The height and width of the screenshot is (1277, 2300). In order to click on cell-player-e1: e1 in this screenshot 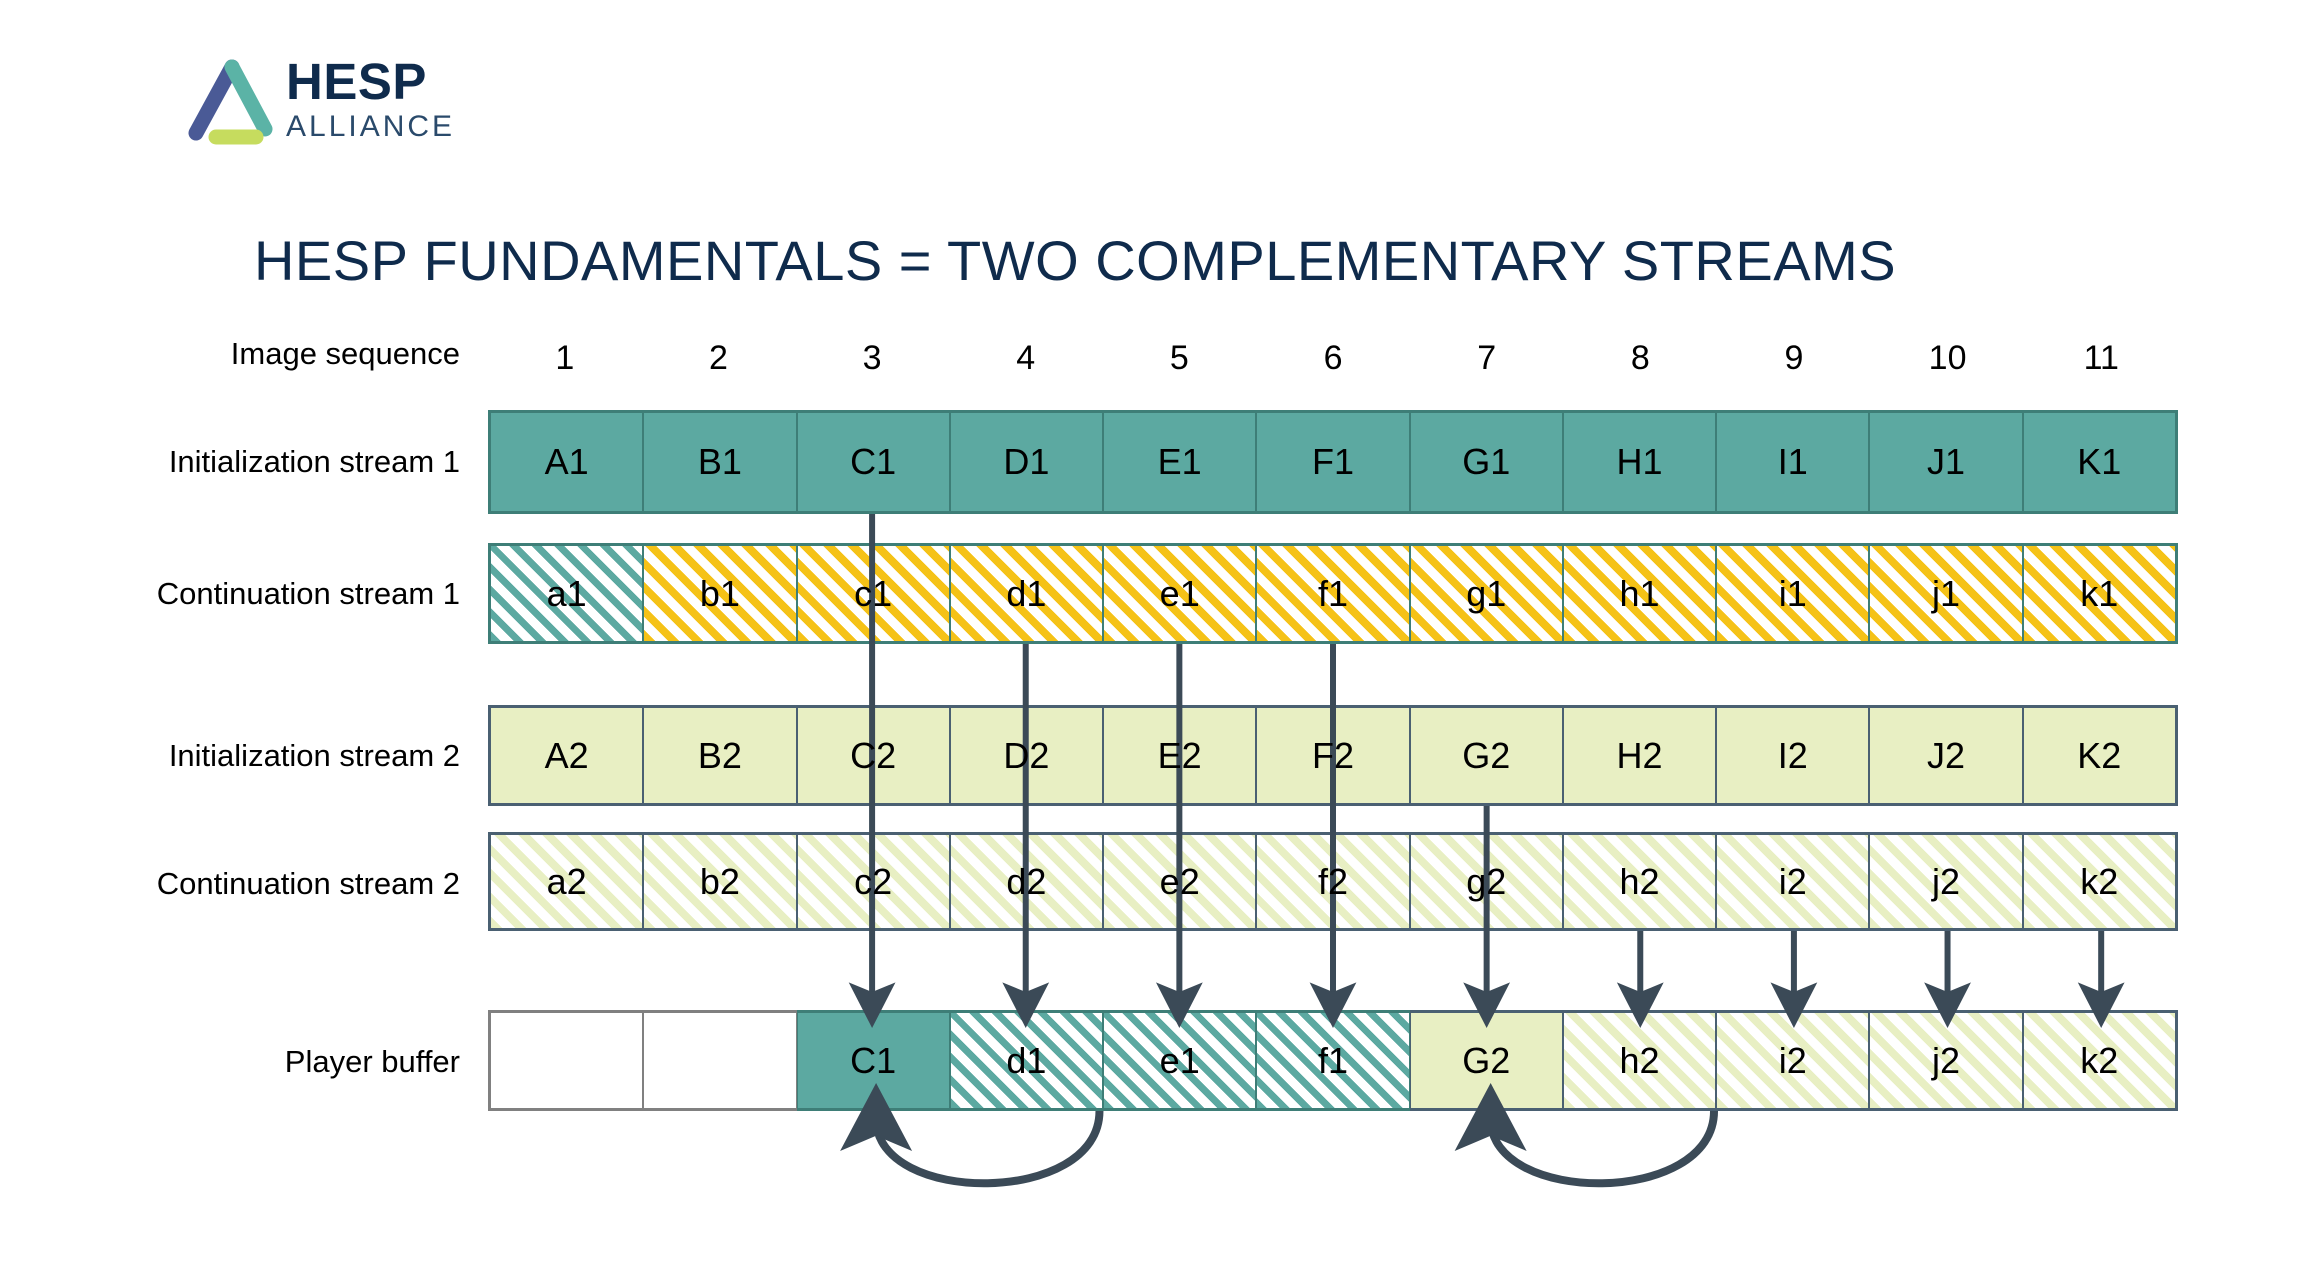, I will do `click(1180, 1060)`.